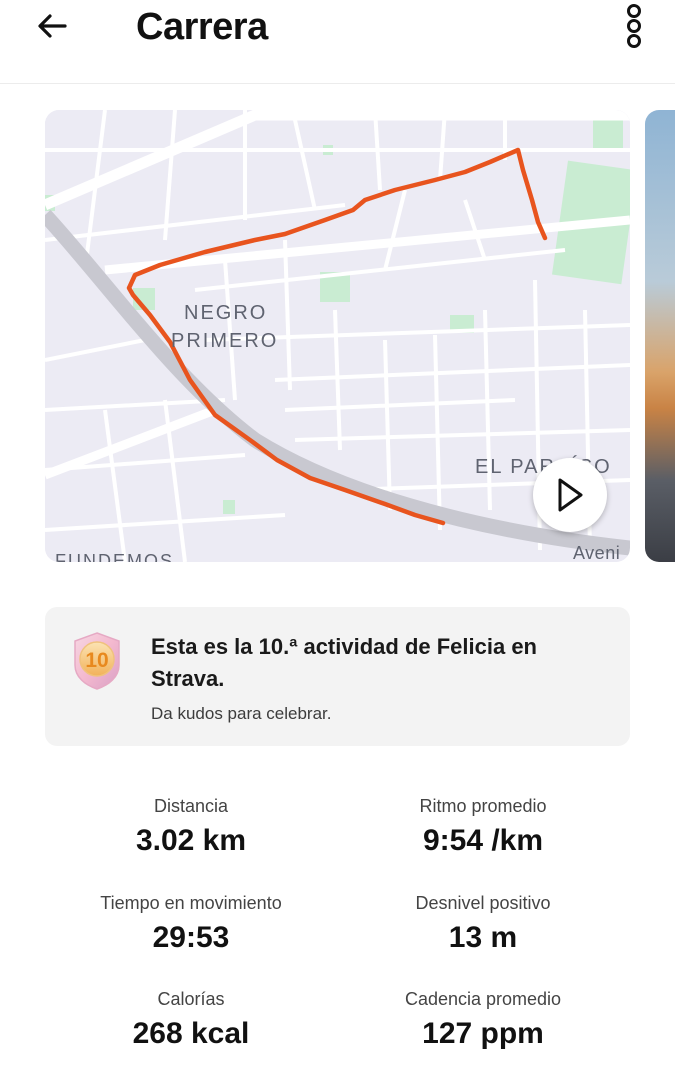 Image resolution: width=675 pixels, height=1080 pixels. What do you see at coordinates (191, 1033) in the screenshot?
I see `stat-value: 268 kcal` at bounding box center [191, 1033].